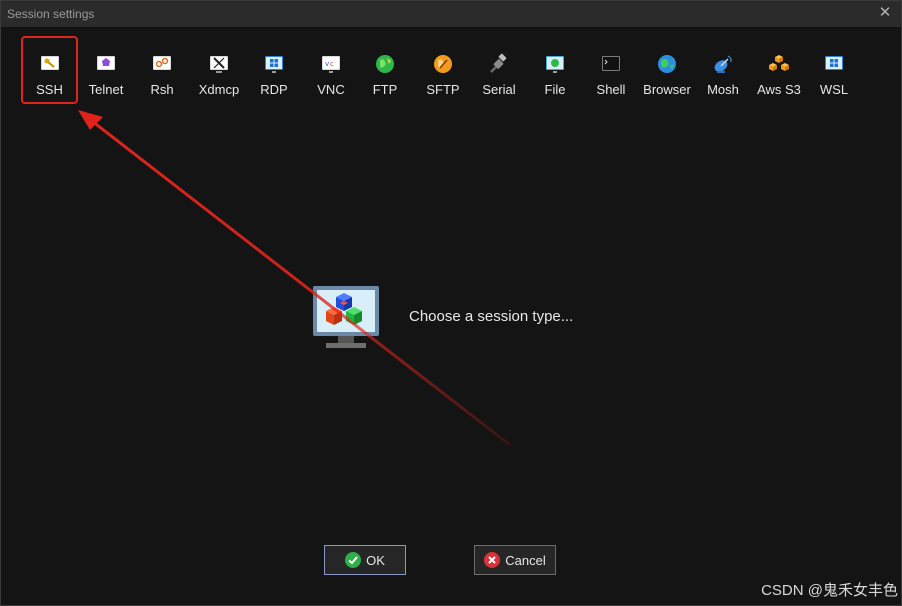  What do you see at coordinates (353, 560) in the screenshot?
I see `check-icon` at bounding box center [353, 560].